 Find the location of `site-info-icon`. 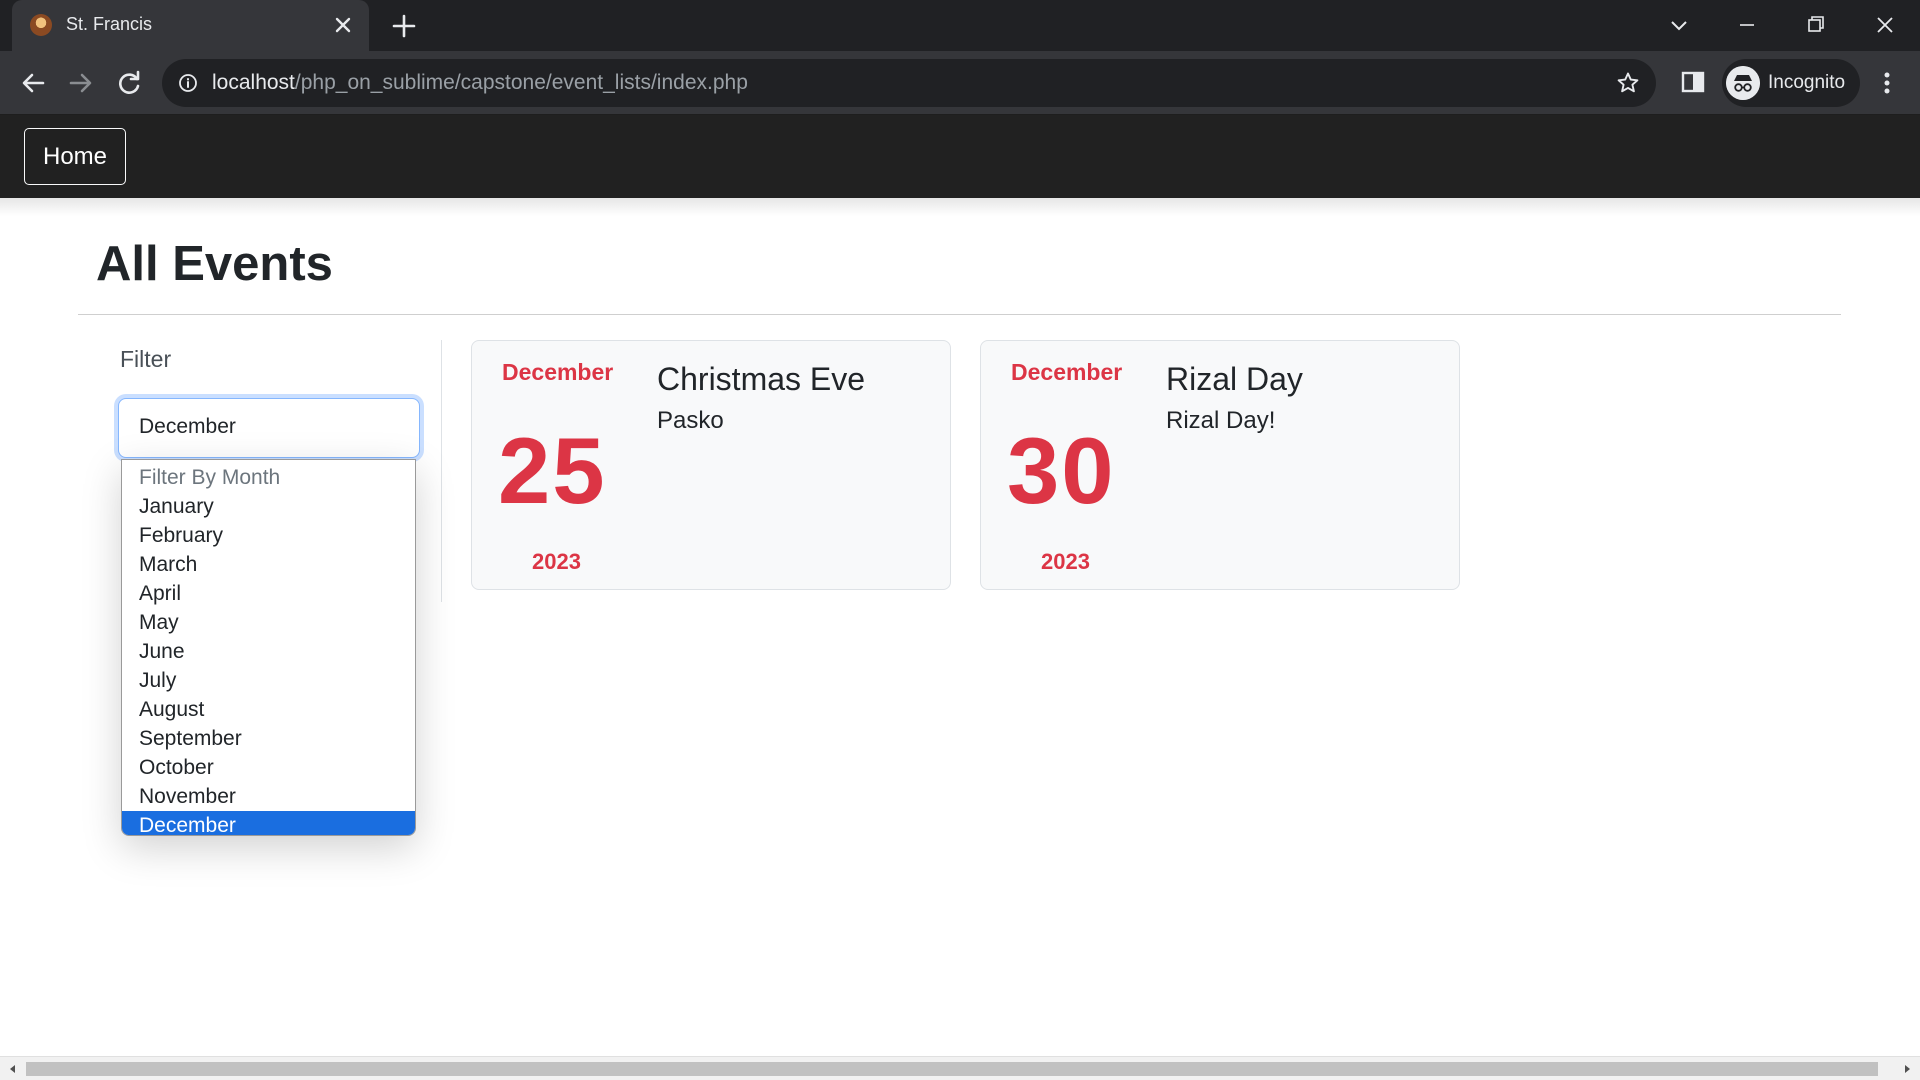

site-info-icon is located at coordinates (188, 83).